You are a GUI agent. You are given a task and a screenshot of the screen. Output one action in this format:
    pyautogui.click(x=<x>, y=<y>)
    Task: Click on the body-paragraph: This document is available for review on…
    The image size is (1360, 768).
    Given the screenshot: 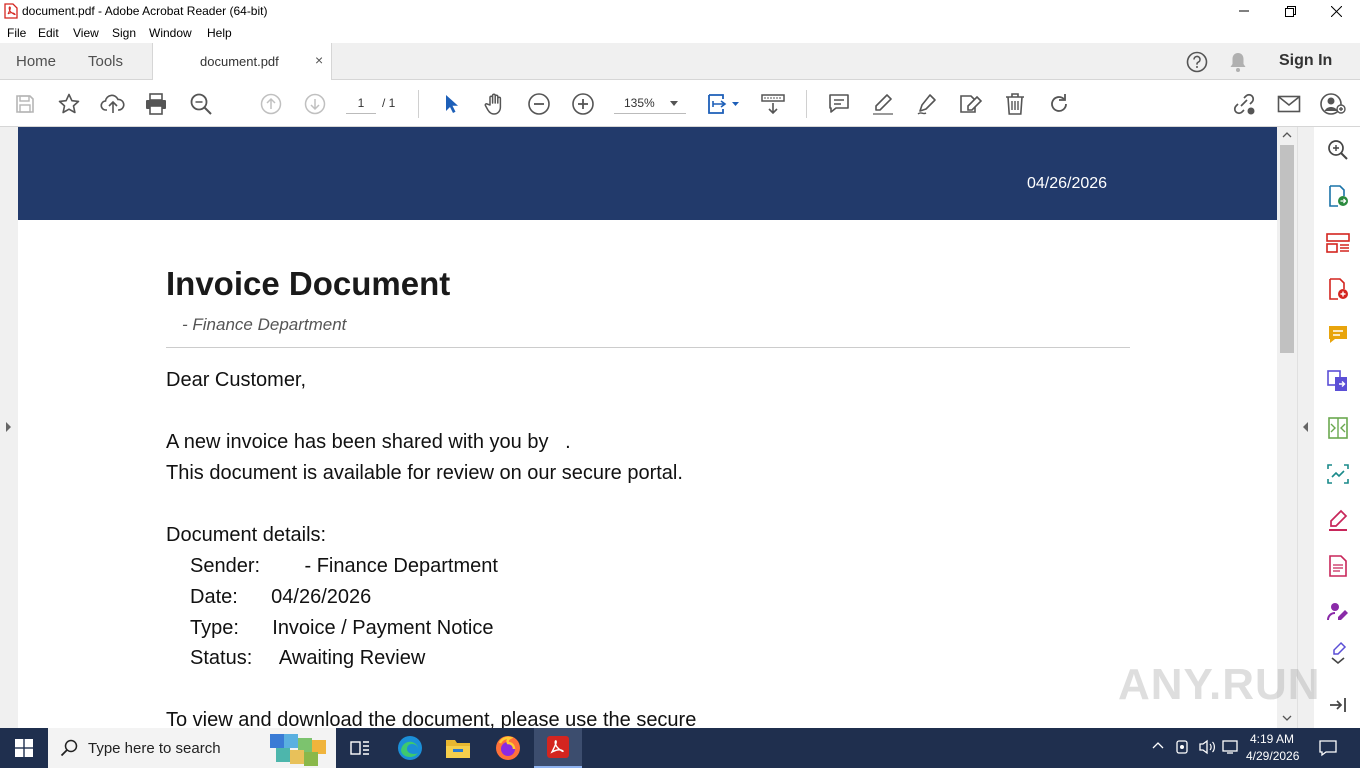 What is the action you would take?
    pyautogui.click(x=424, y=473)
    